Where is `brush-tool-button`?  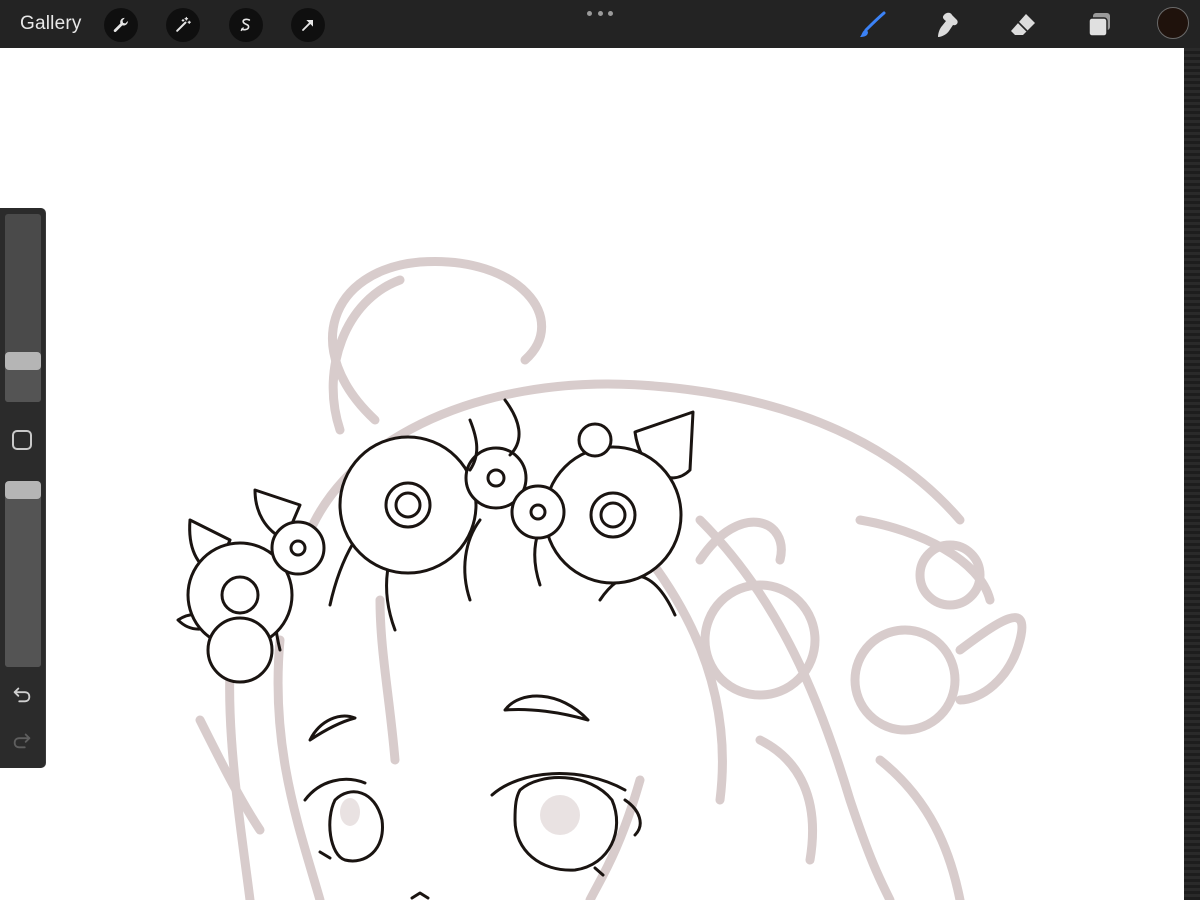 brush-tool-button is located at coordinates (872, 25).